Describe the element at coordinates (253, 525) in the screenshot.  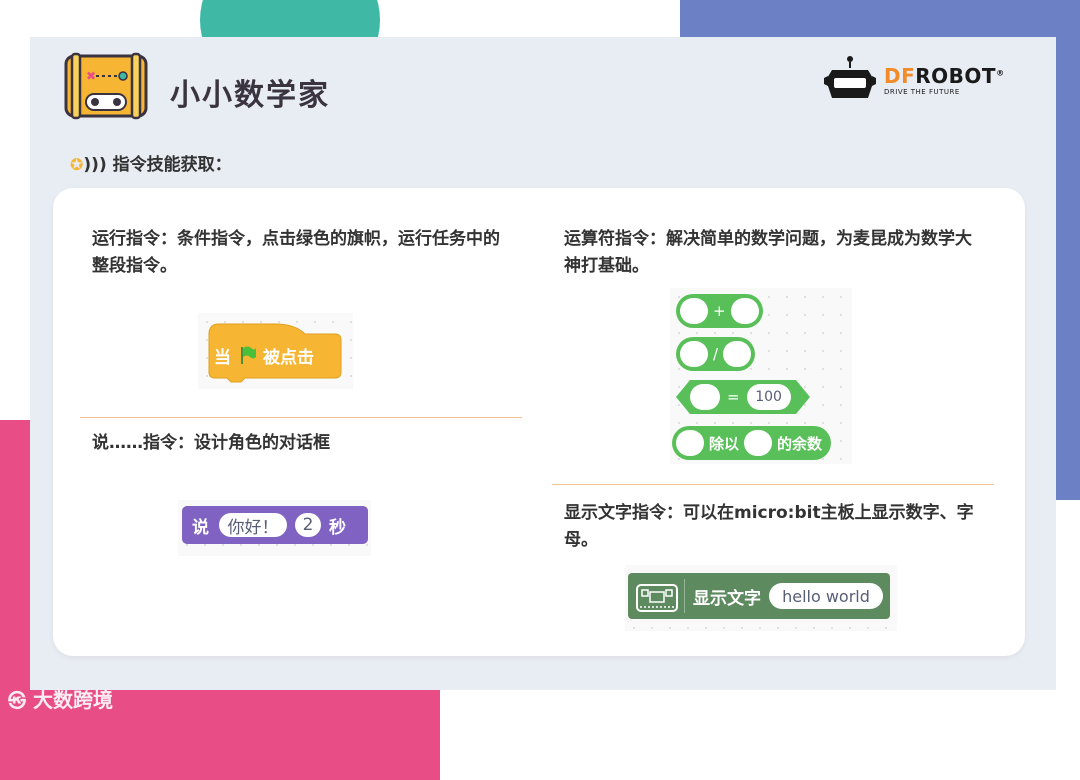
I see `say-text-input: 你好！` at that location.